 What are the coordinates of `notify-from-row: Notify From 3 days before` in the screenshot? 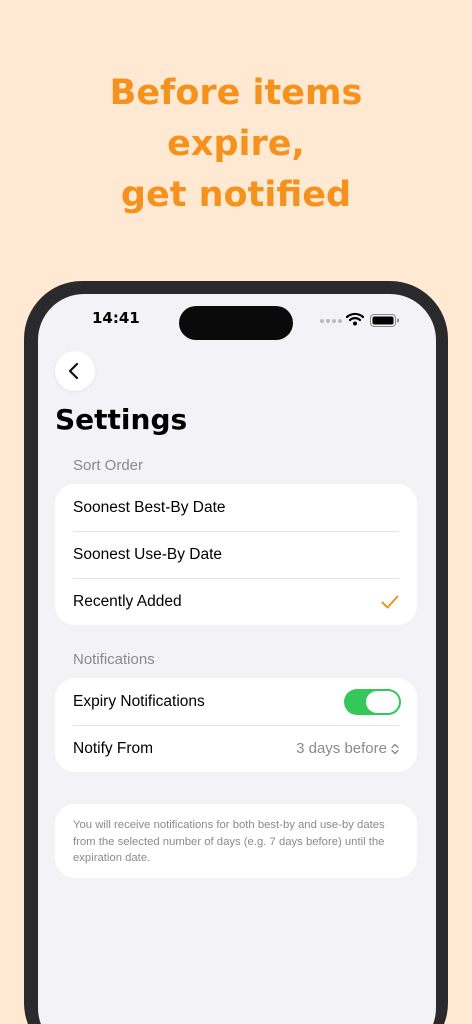 It's located at (236, 748).